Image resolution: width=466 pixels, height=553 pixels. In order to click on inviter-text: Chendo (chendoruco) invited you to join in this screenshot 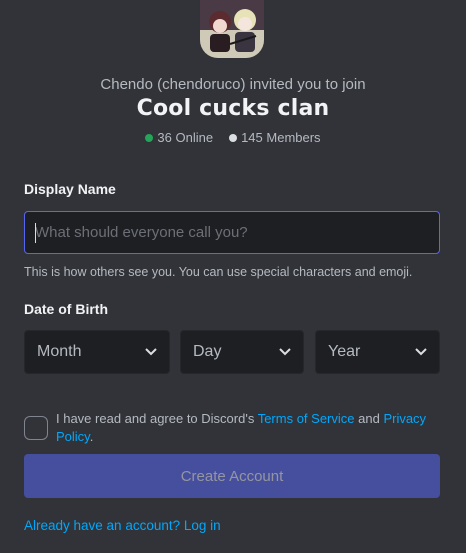, I will do `click(233, 84)`.